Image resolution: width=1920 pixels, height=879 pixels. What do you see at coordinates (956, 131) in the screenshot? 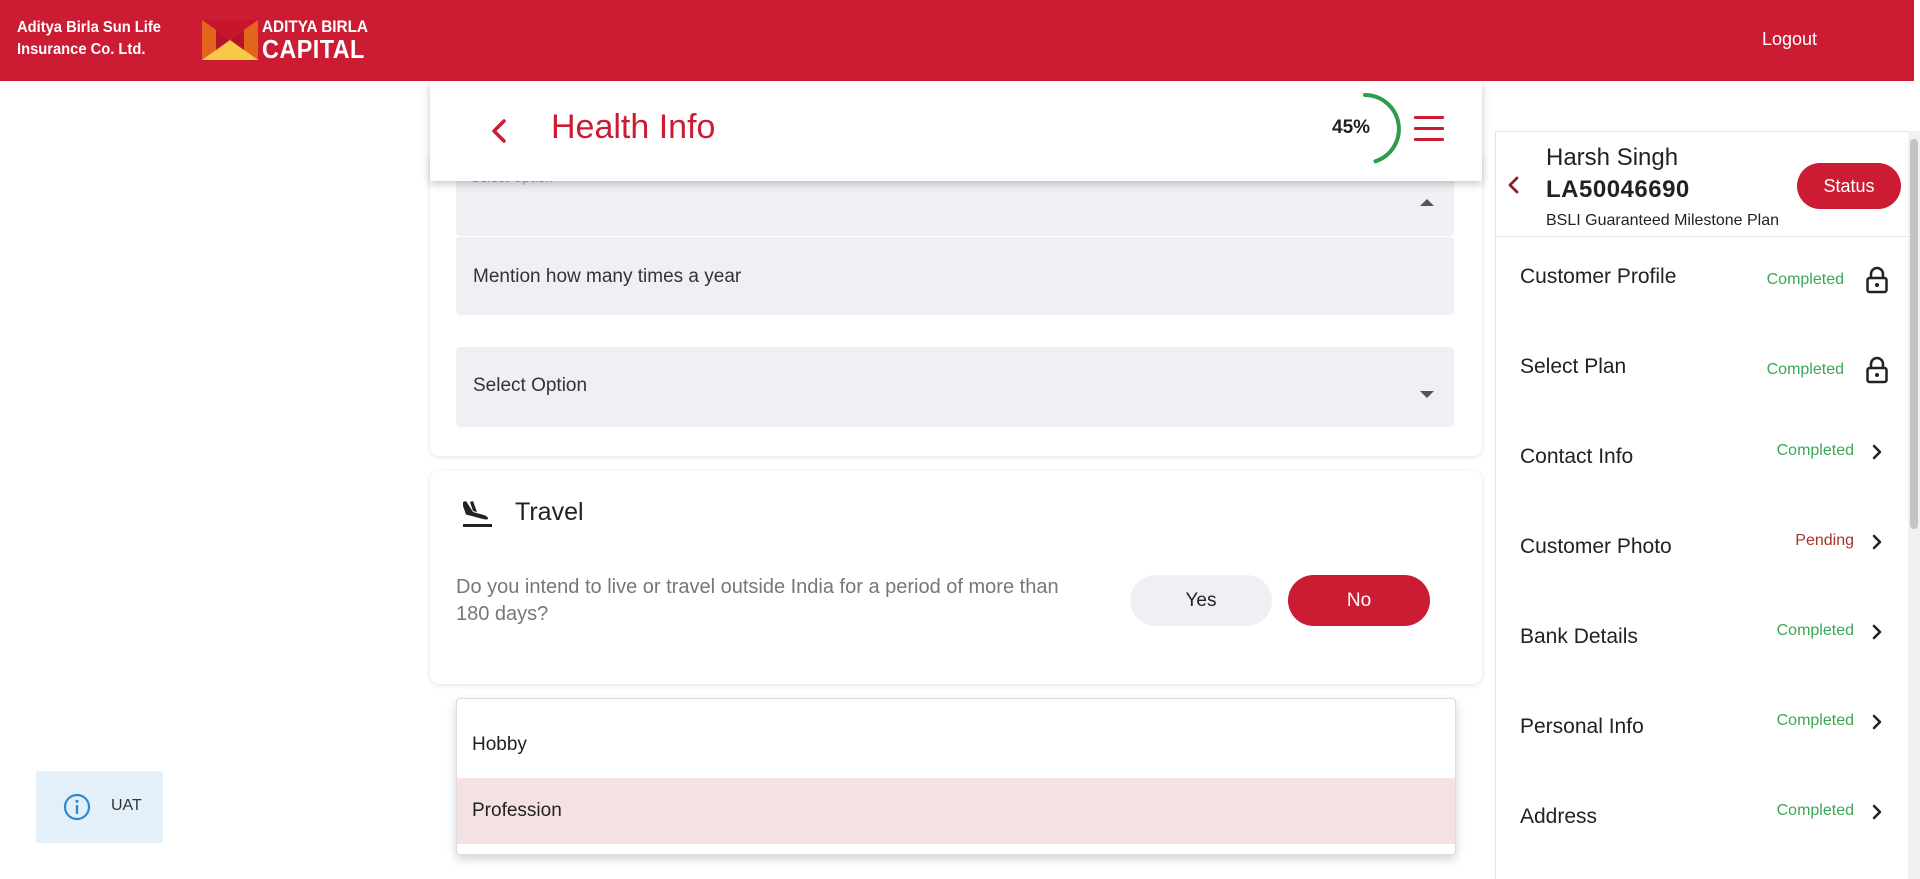
I see `section-header: Health Info 45%` at bounding box center [956, 131].